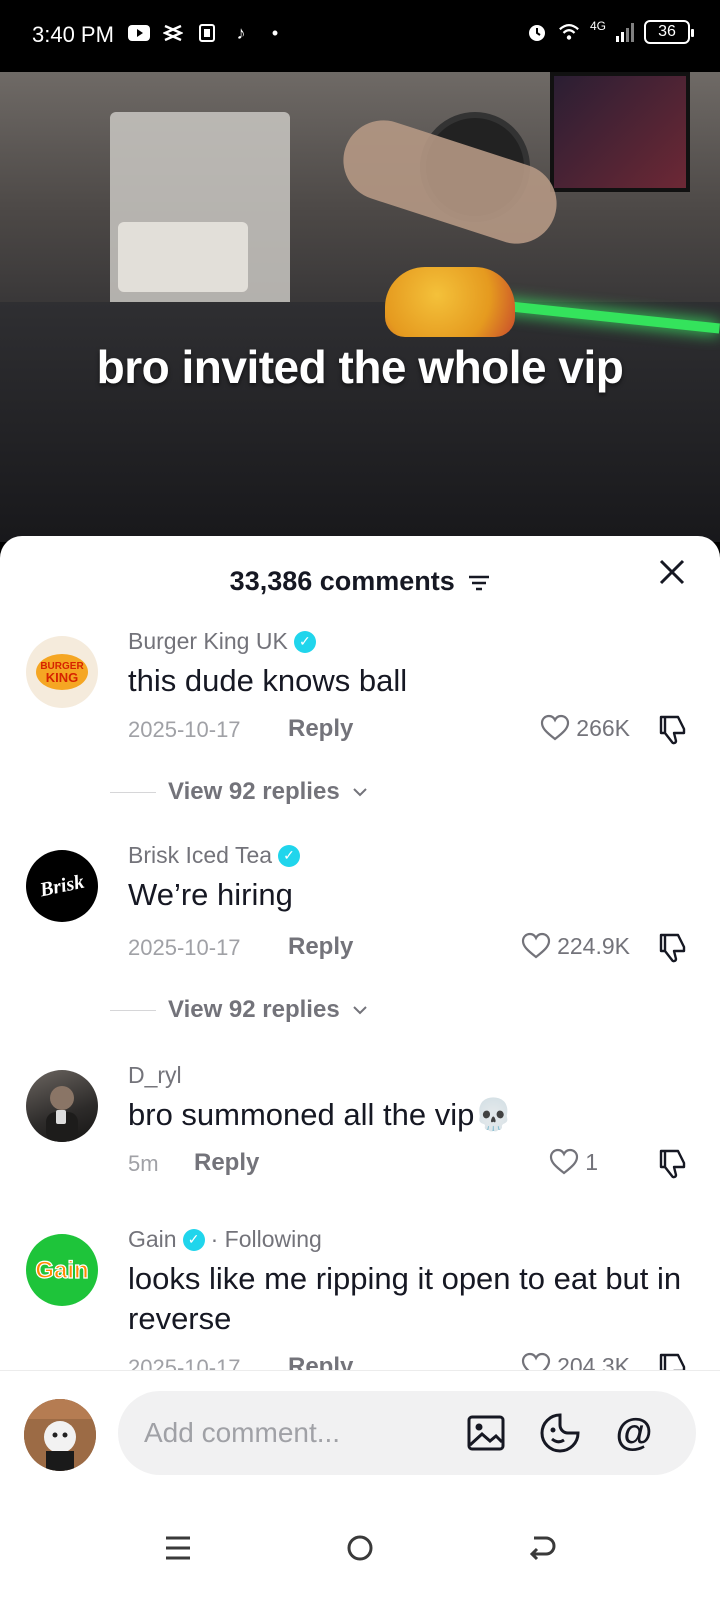 The width and height of the screenshot is (720, 1600). I want to click on status-bar: 3:40 PM ♪ • 4G 36, so click(360, 36).